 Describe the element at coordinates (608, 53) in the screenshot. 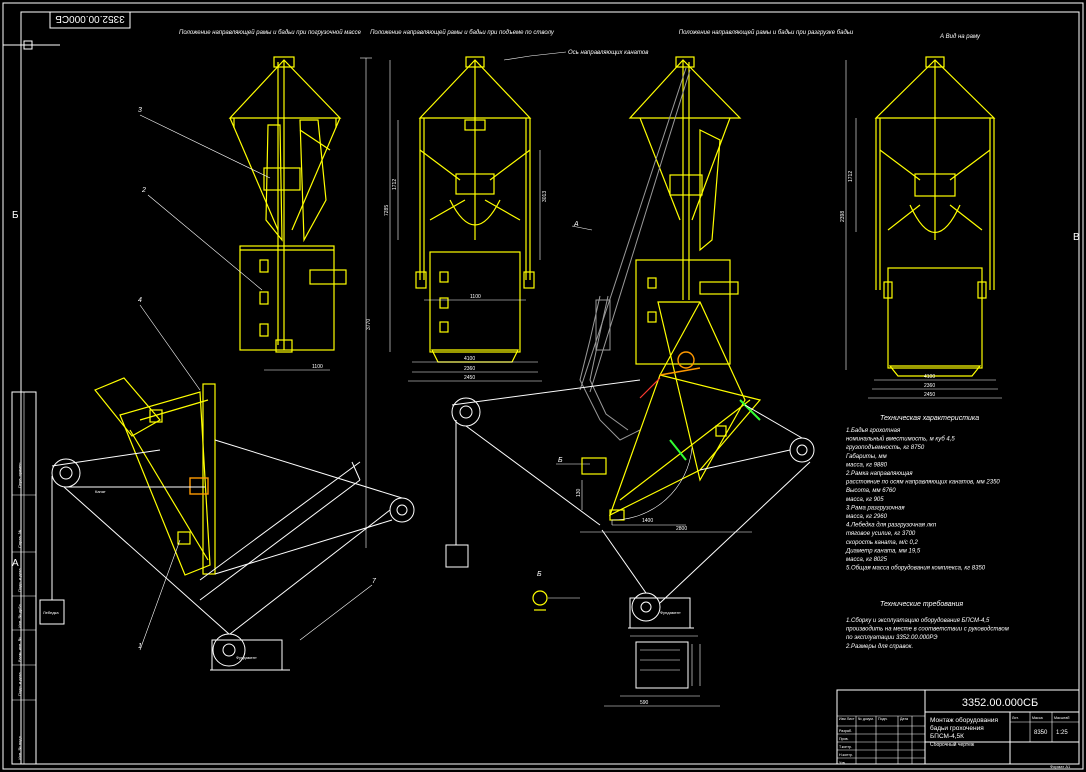

I see `axis-note: Ось направляющих канатов` at that location.